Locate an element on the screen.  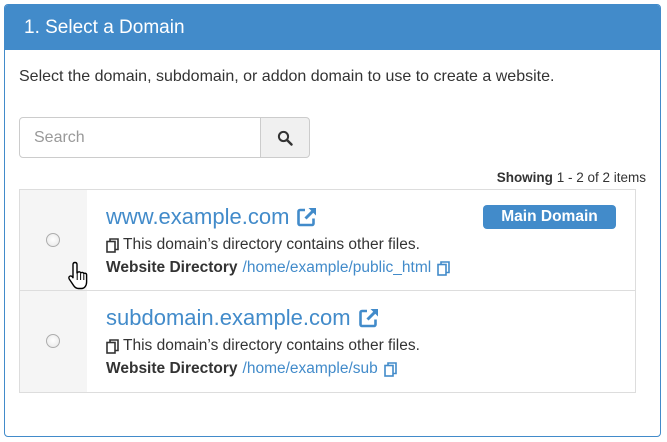
showing-label: Showing is located at coordinates (524, 177).